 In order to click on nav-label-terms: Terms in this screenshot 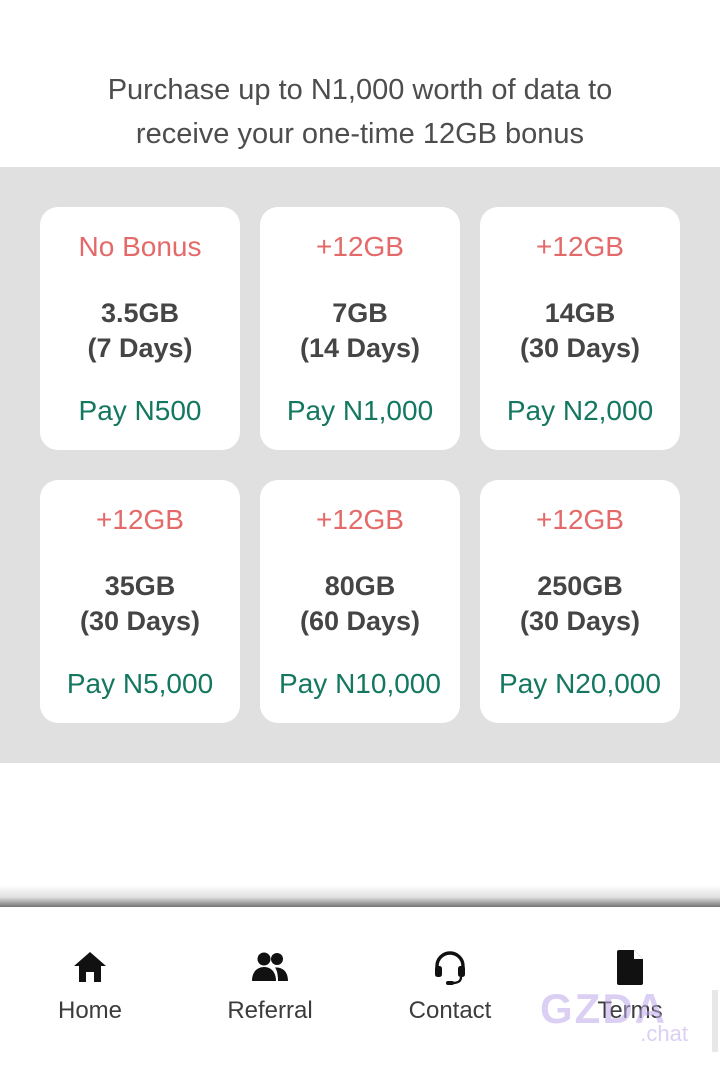, I will do `click(630, 1010)`.